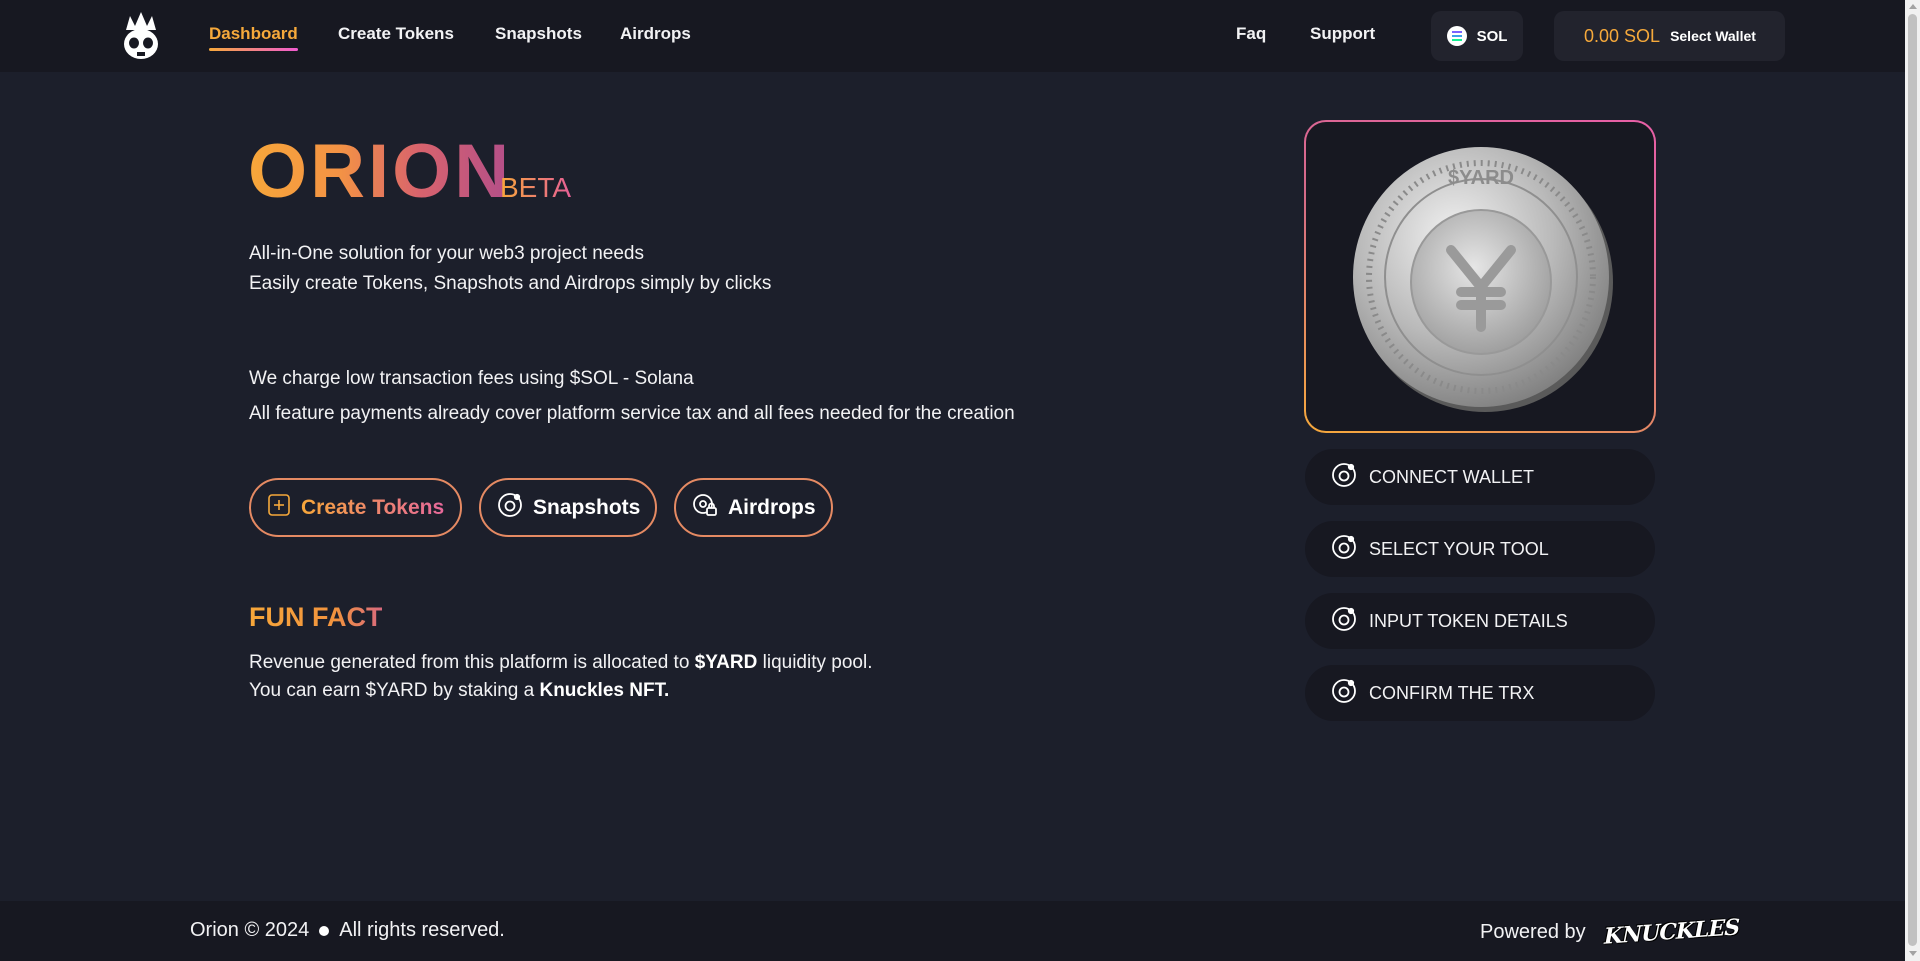 The width and height of the screenshot is (1920, 961). What do you see at coordinates (1713, 36) in the screenshot?
I see `wallet-label: Select Wallet` at bounding box center [1713, 36].